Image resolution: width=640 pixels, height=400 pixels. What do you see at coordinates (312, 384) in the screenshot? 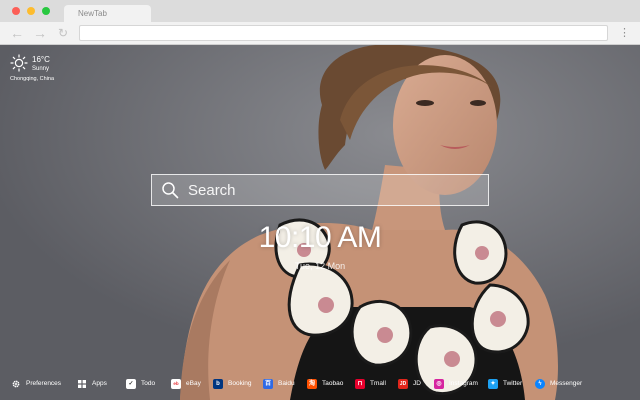
I see `taobao-icon: 淘` at bounding box center [312, 384].